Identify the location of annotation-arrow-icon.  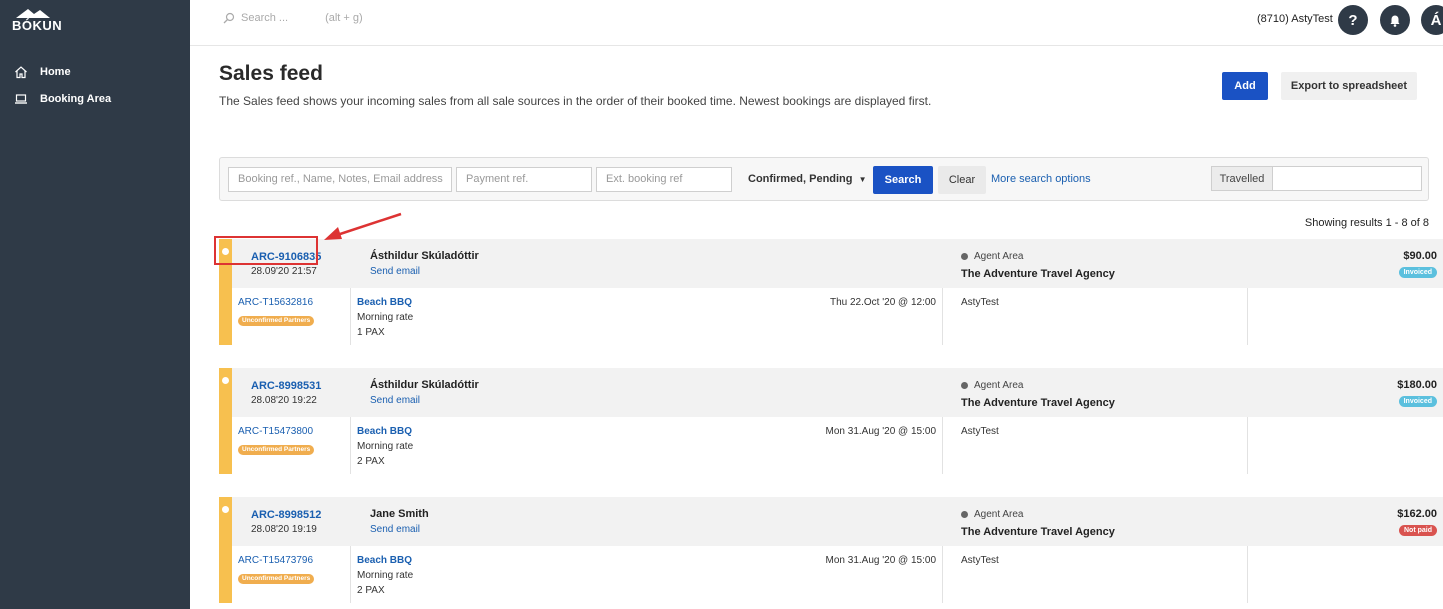
(363, 226).